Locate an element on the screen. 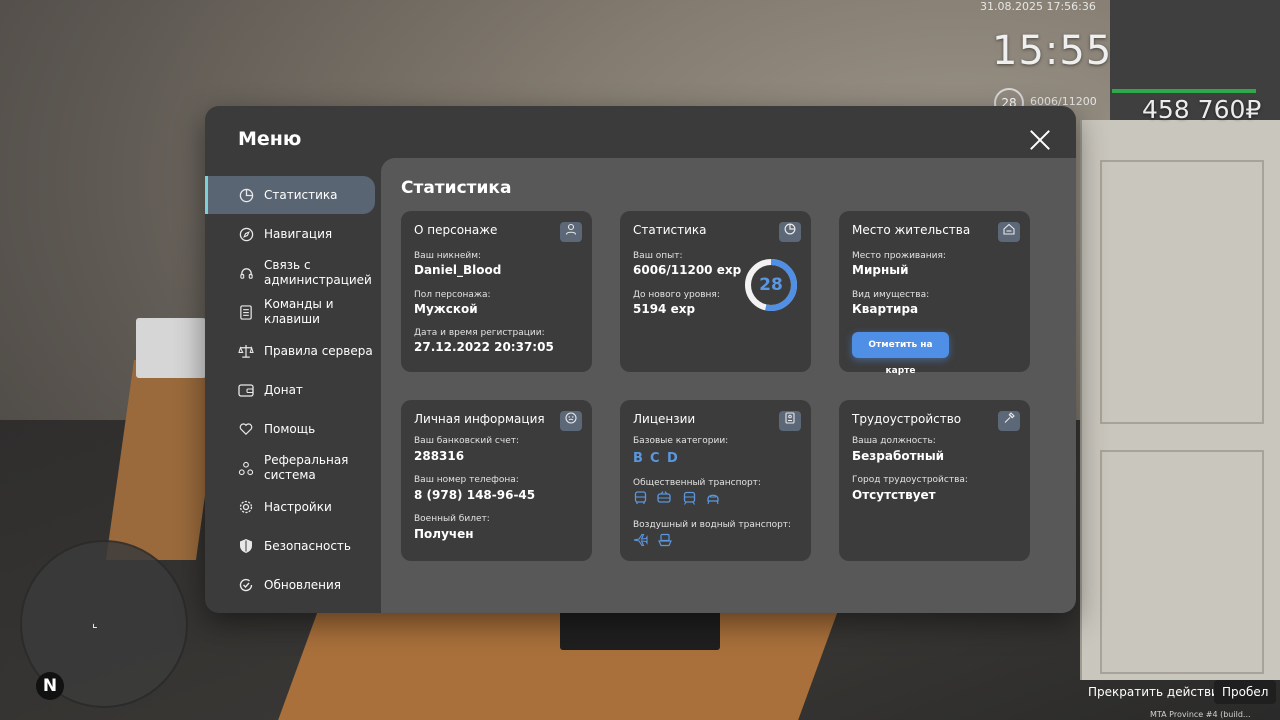 This screenshot has height=720, width=1280. hud-clock: 15:55 is located at coordinates (1052, 51).